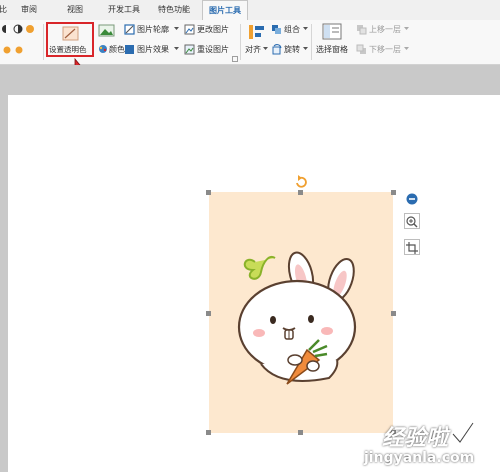  Describe the element at coordinates (393, 192) in the screenshot. I see `resize-handle-top-right` at that location.